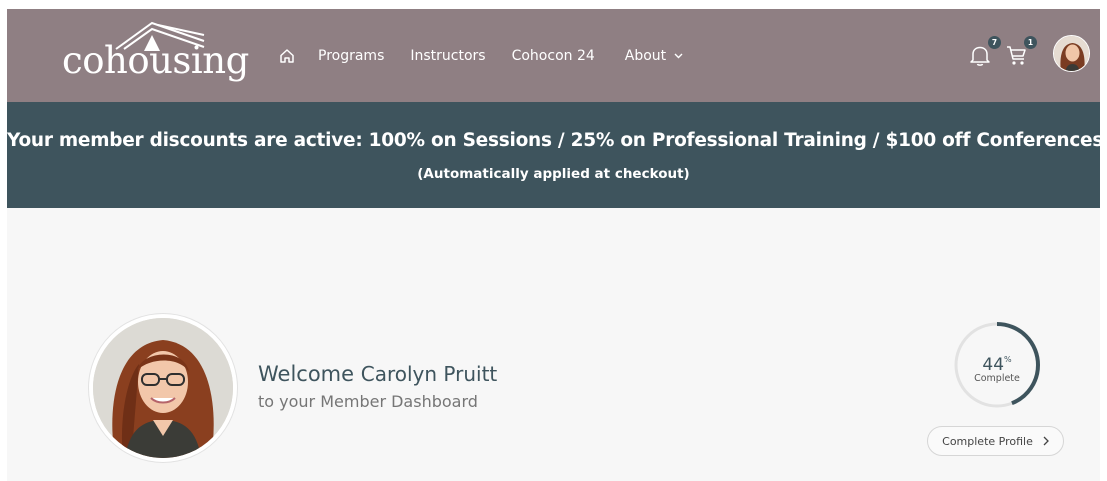  Describe the element at coordinates (980, 56) in the screenshot. I see `bell-icon` at that location.